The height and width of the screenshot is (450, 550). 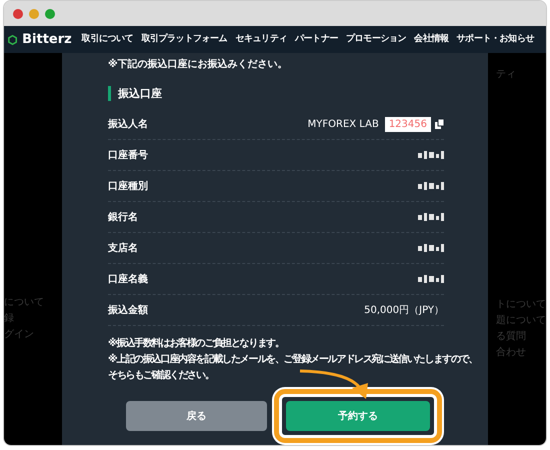 What do you see at coordinates (343, 125) in the screenshot?
I see `field-value: MYFOREX LAB` at bounding box center [343, 125].